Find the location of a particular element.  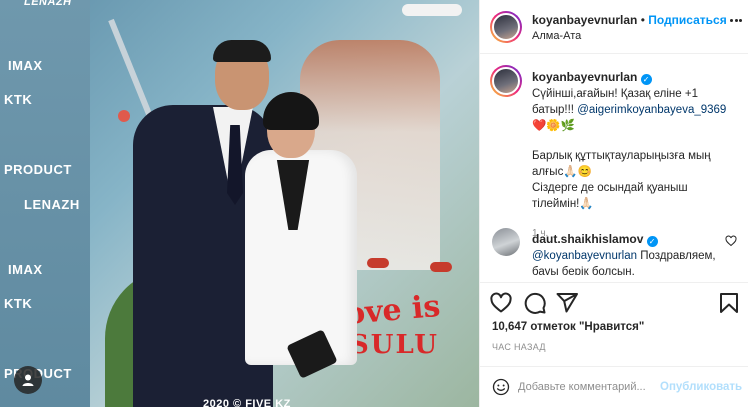

author-username: koyanbayevnurlan is located at coordinates (584, 20).